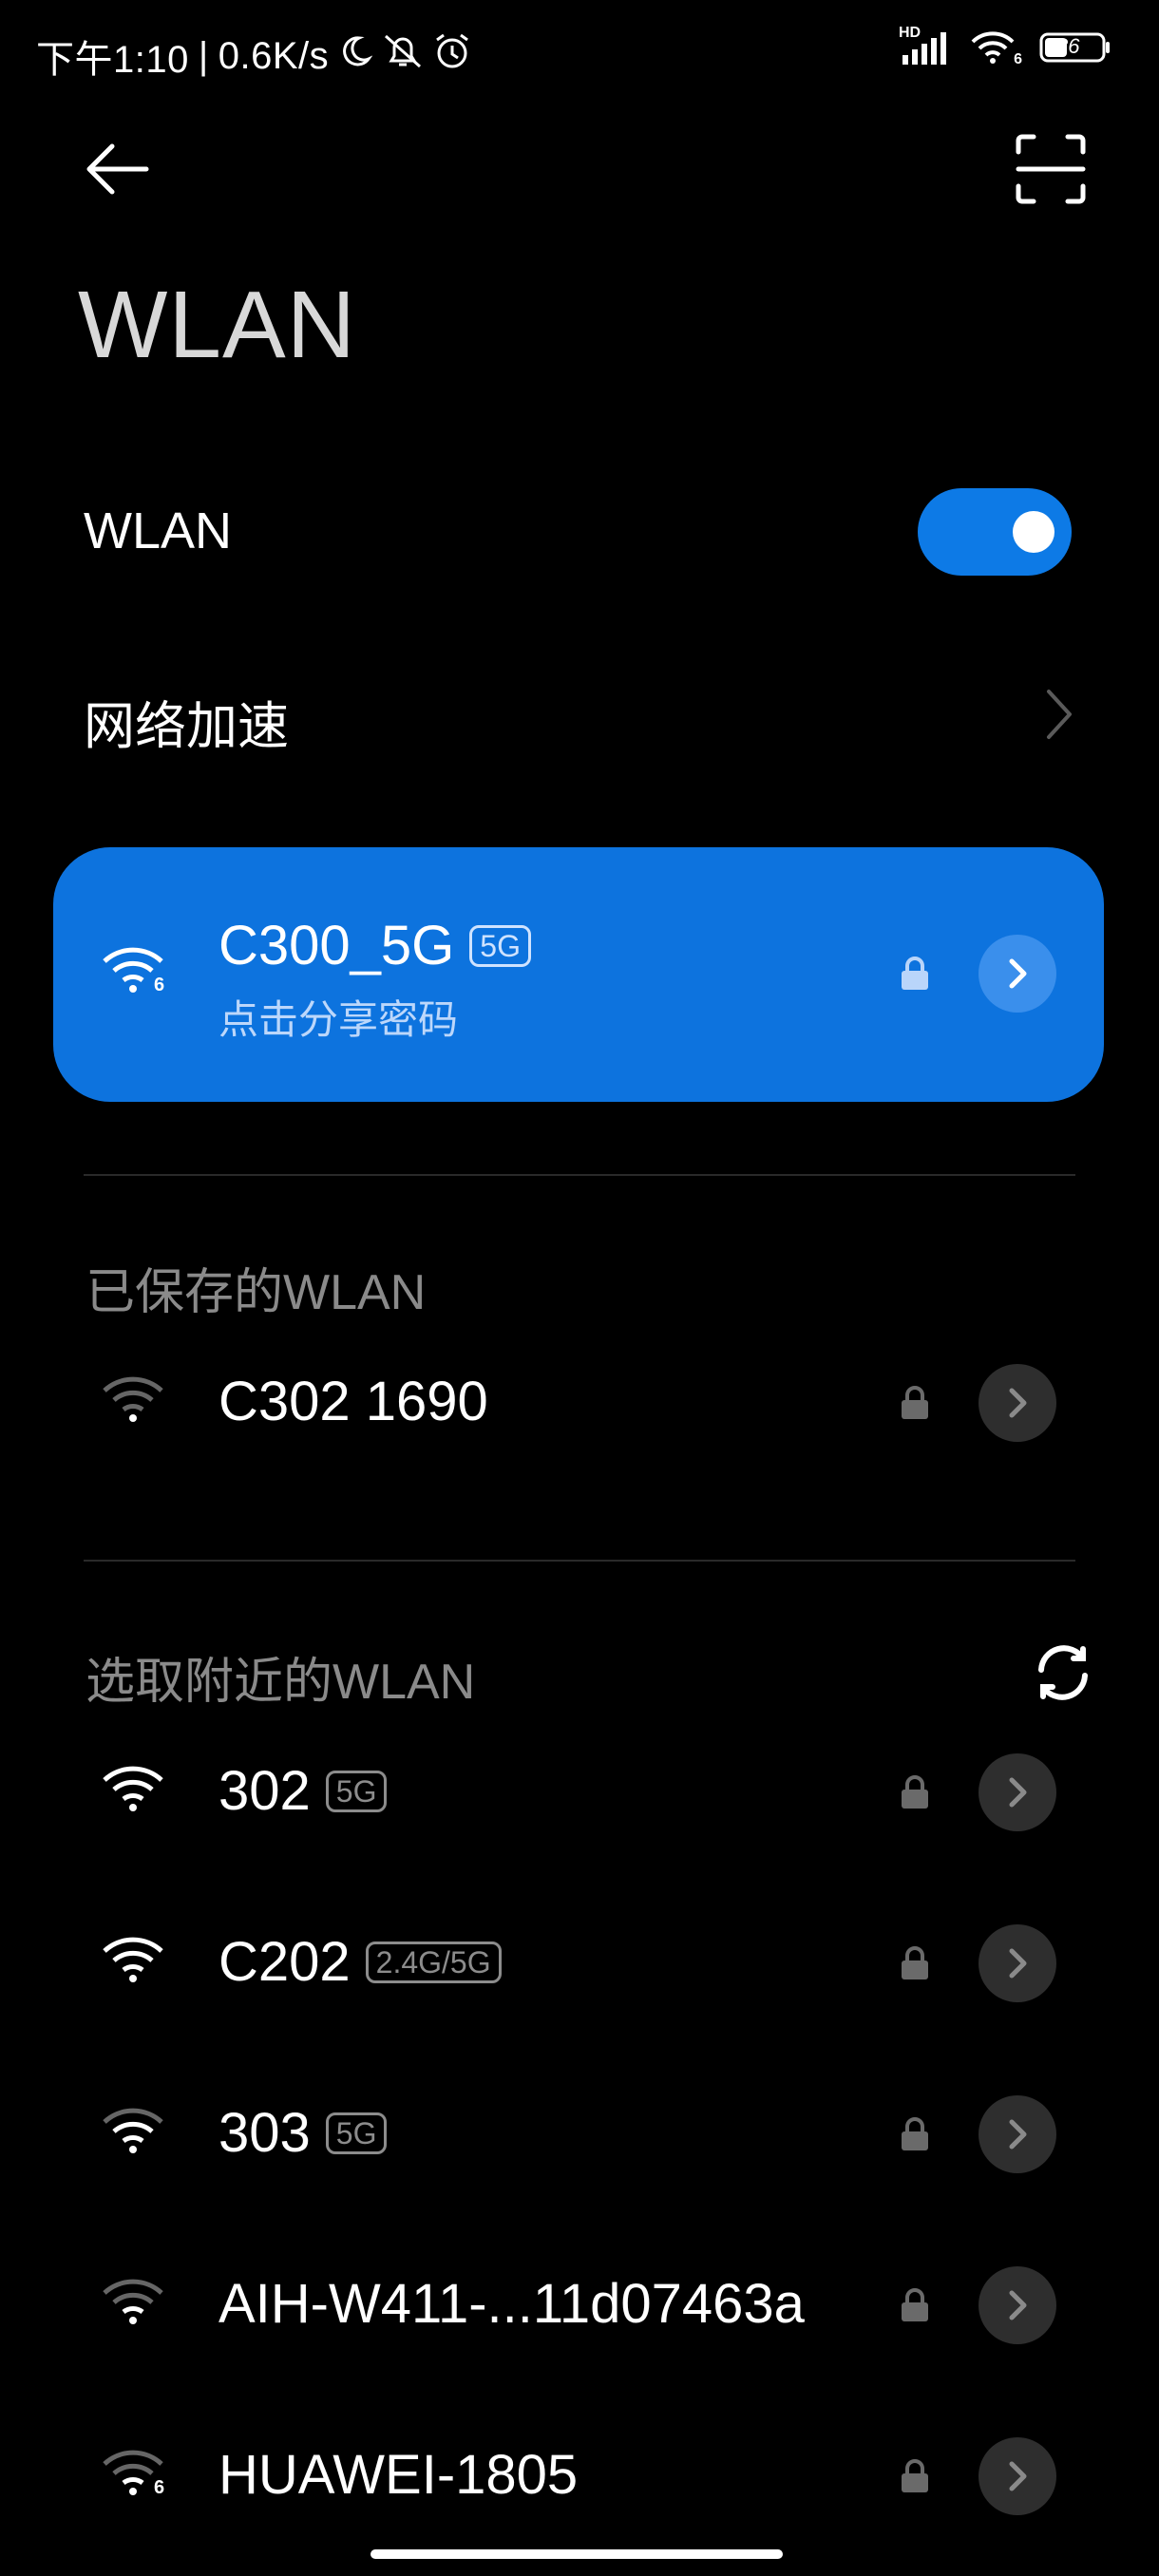 Image resolution: width=1159 pixels, height=2576 pixels. Describe the element at coordinates (579, 2477) in the screenshot. I see `list-item: 6 HUAWEI-1805` at that location.